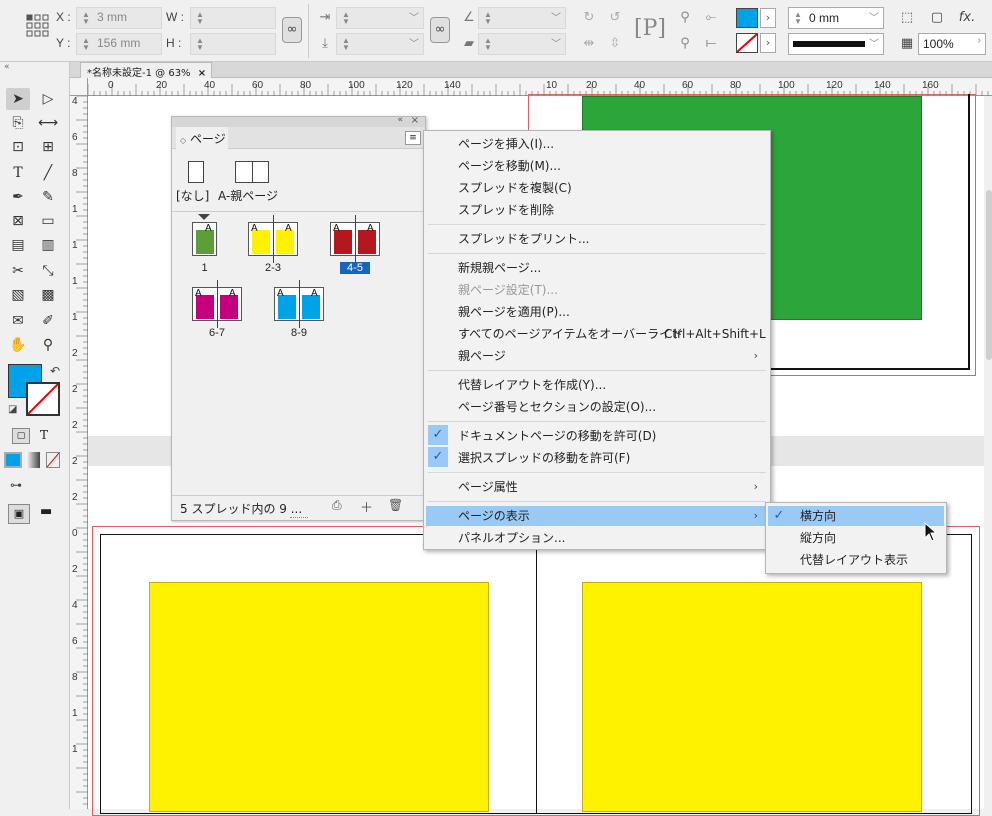 The height and width of the screenshot is (816, 992). Describe the element at coordinates (752, 697) in the screenshot. I see `yellow-rectangle-right` at that location.